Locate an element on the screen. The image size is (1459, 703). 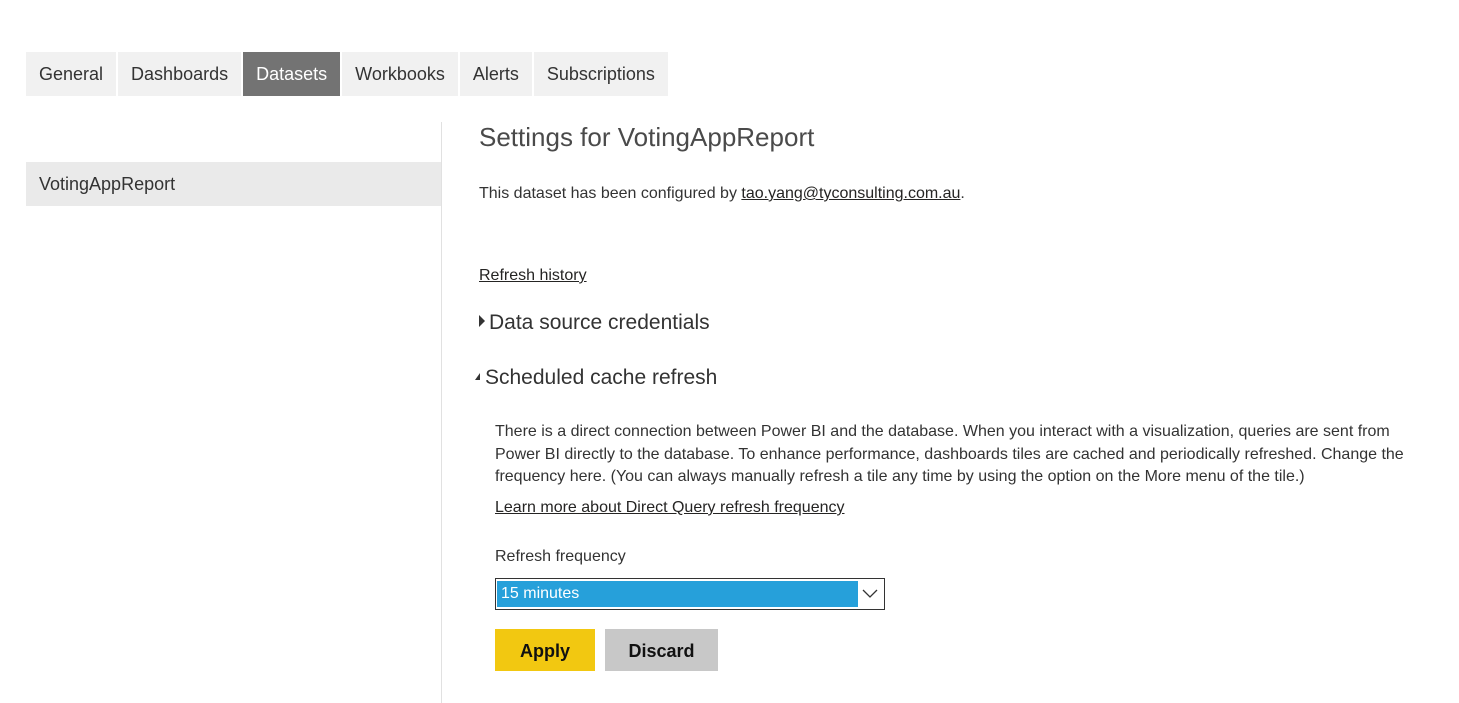
configured-by-suffix: . is located at coordinates (962, 193).